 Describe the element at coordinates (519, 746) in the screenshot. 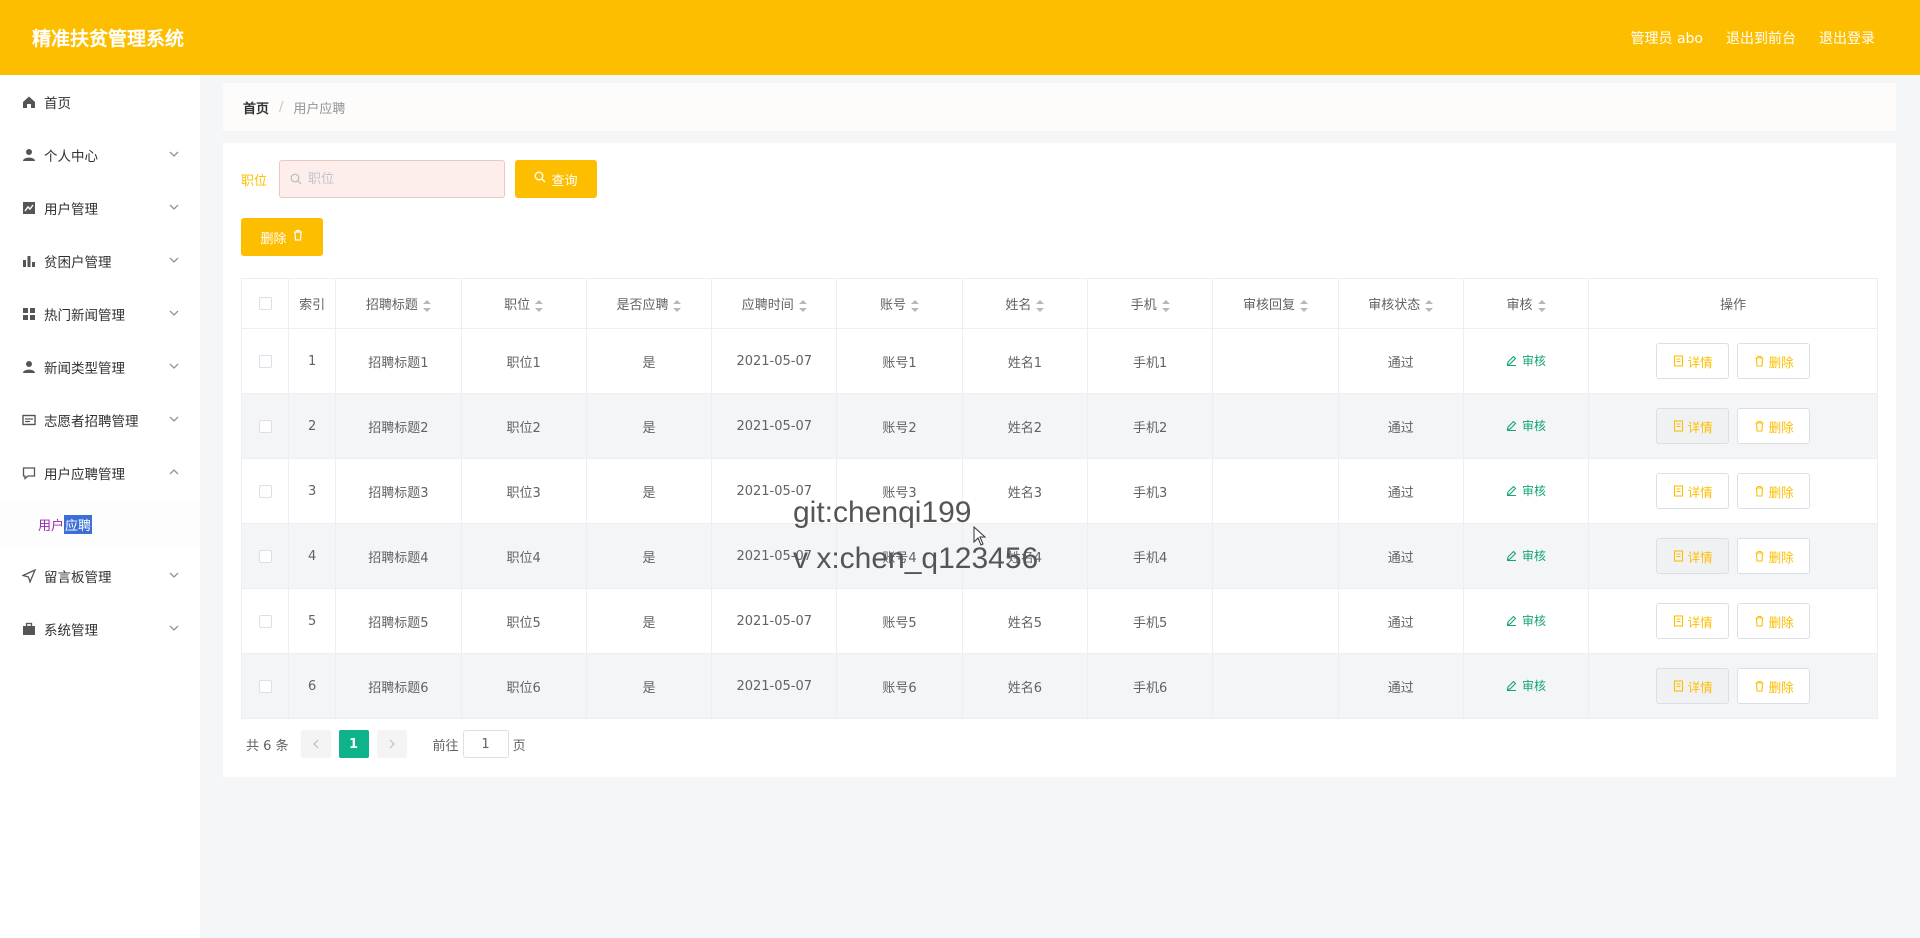

I see `page-unit-label: 页` at that location.